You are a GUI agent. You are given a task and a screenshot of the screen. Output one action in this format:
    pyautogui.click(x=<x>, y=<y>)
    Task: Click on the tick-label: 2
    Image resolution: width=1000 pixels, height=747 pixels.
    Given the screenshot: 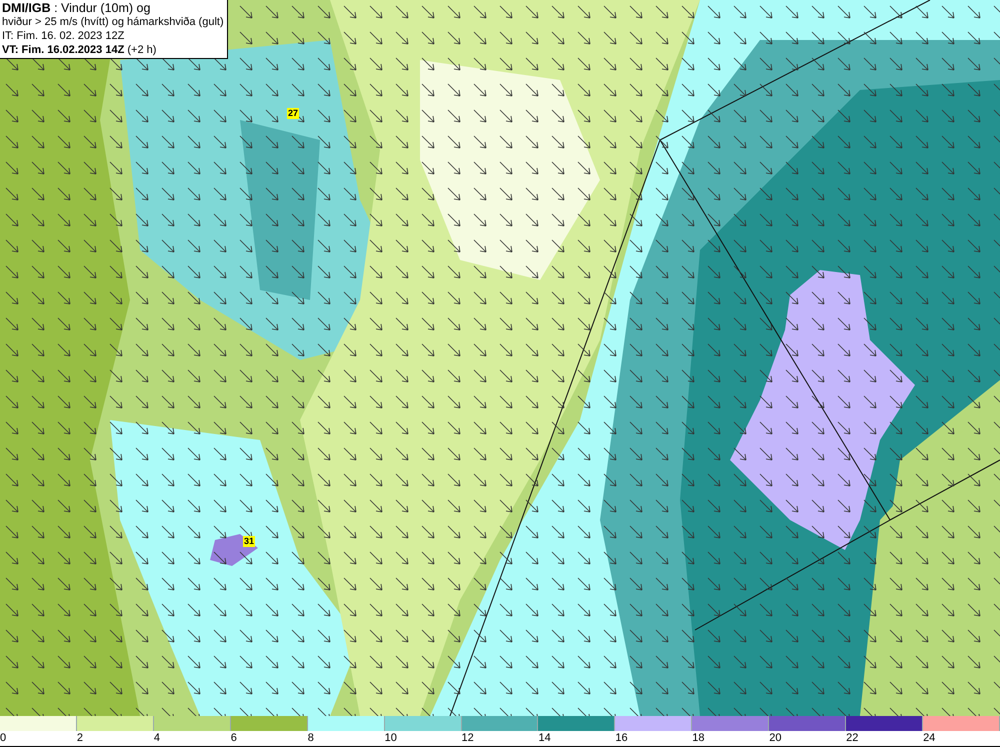 What is the action you would take?
    pyautogui.click(x=80, y=738)
    